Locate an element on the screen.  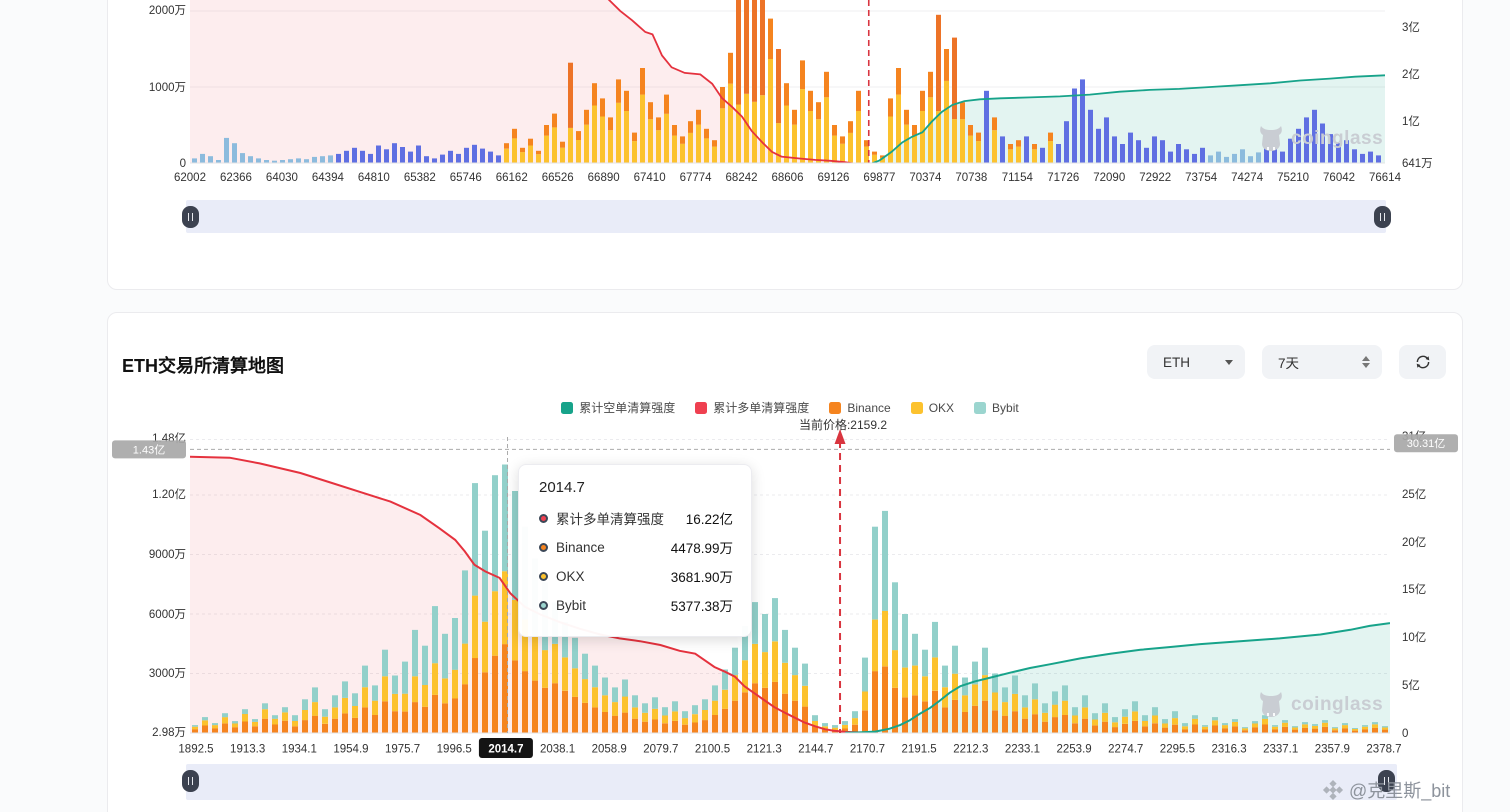
legend-item: OKX is located at coordinates (932, 407).